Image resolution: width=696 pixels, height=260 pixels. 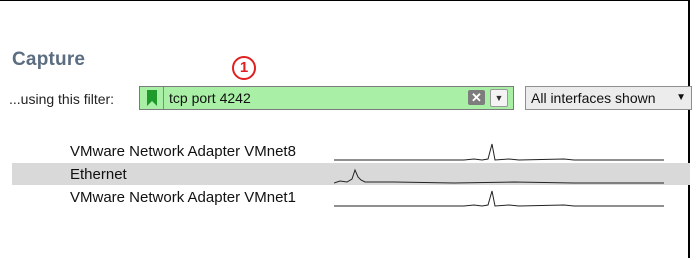 I want to click on capture-filter-field: ✕ ▼, so click(x=326, y=98).